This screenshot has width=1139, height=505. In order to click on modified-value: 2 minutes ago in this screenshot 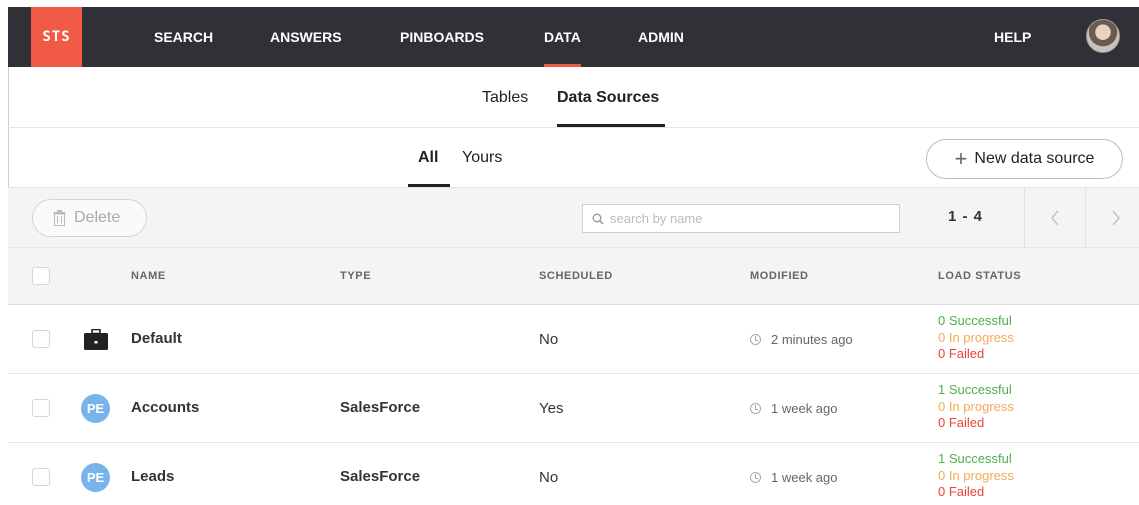, I will do `click(812, 339)`.